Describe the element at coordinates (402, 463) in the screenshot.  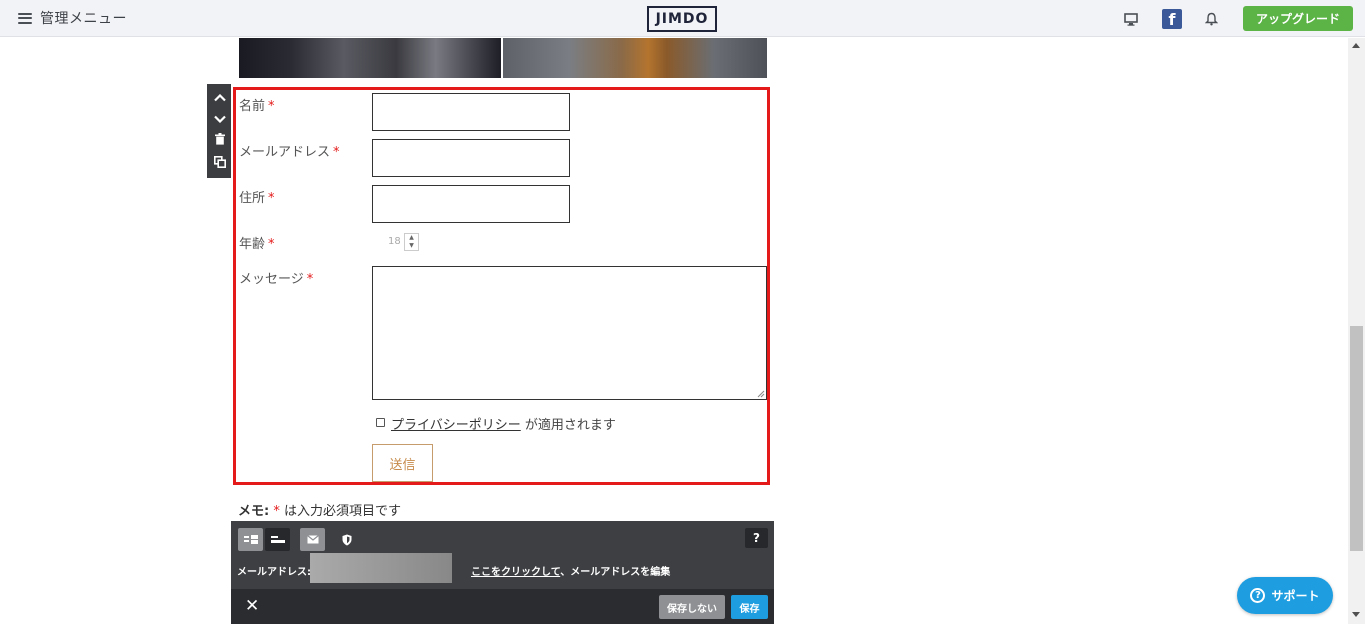
I see `submit-button: 送信` at that location.